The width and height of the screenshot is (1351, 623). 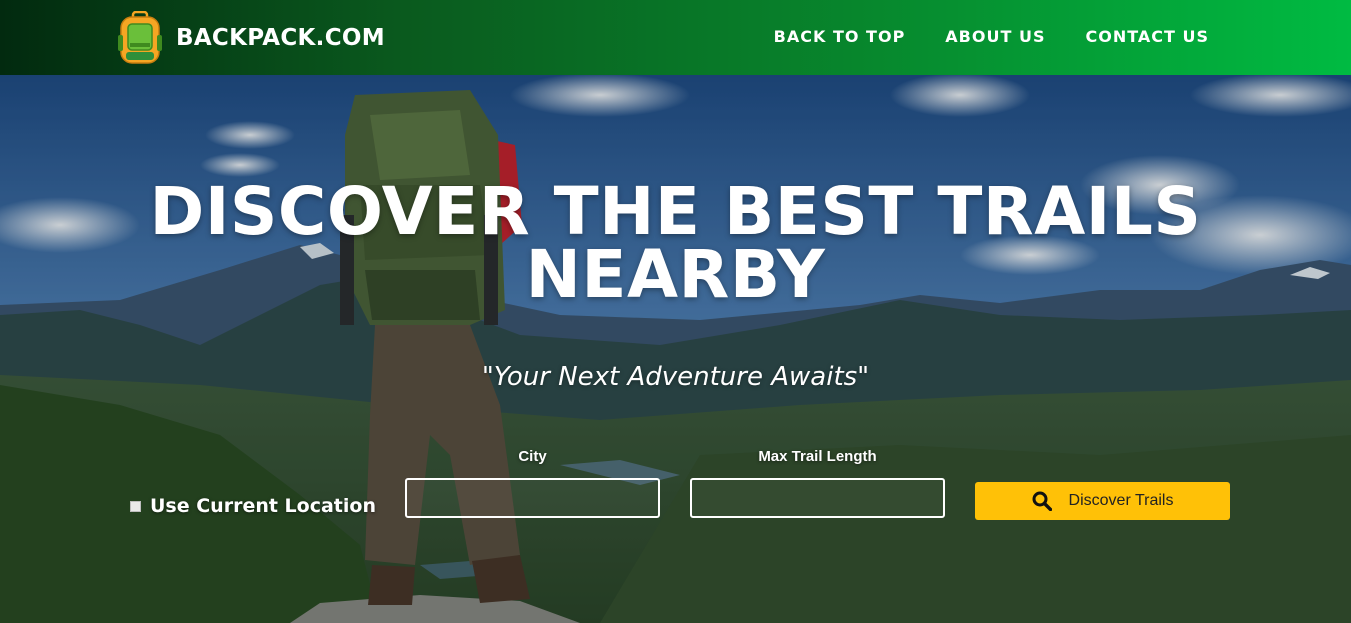 I want to click on nav-contact-us: CONTACT US, so click(x=1147, y=36).